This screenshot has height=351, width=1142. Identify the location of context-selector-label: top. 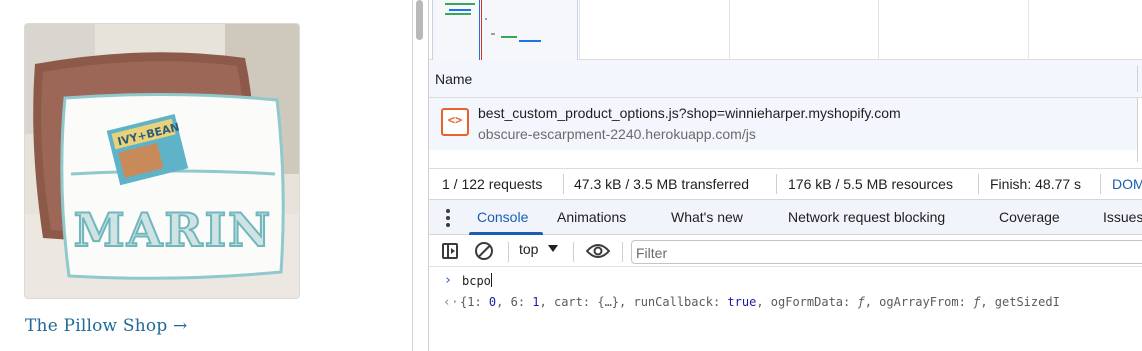
(529, 249).